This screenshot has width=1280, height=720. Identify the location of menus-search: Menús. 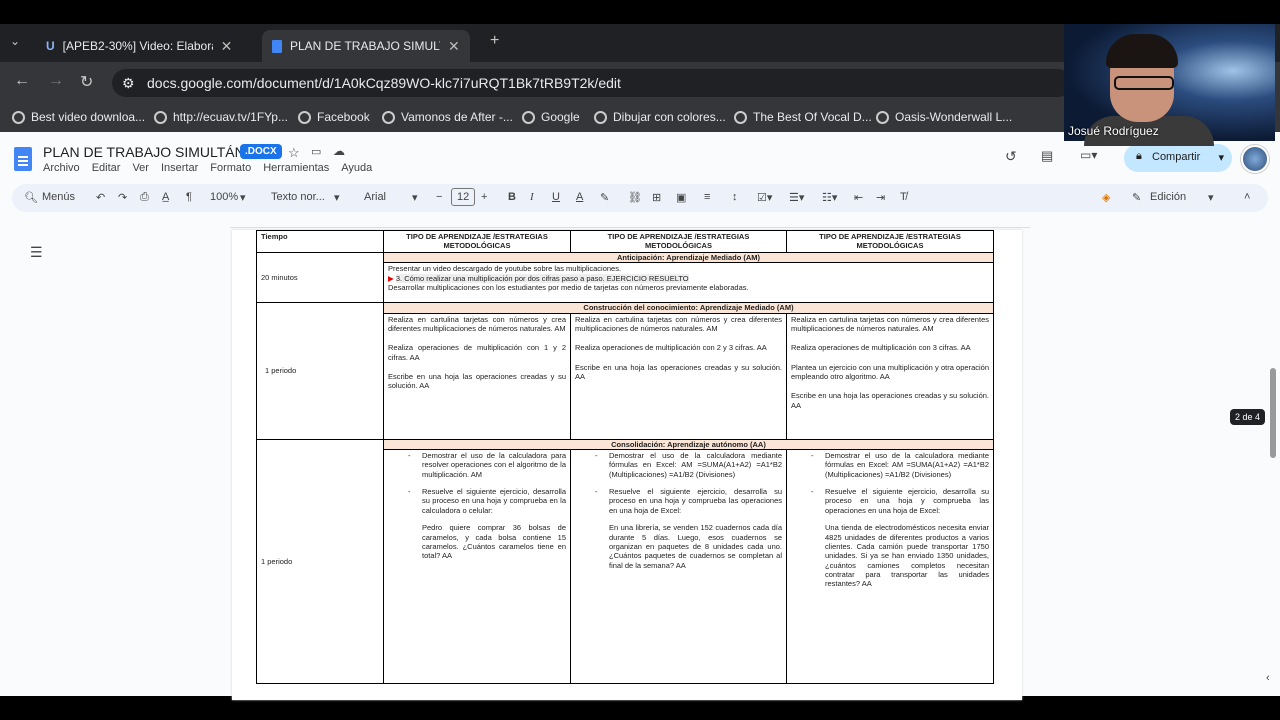
(58, 197).